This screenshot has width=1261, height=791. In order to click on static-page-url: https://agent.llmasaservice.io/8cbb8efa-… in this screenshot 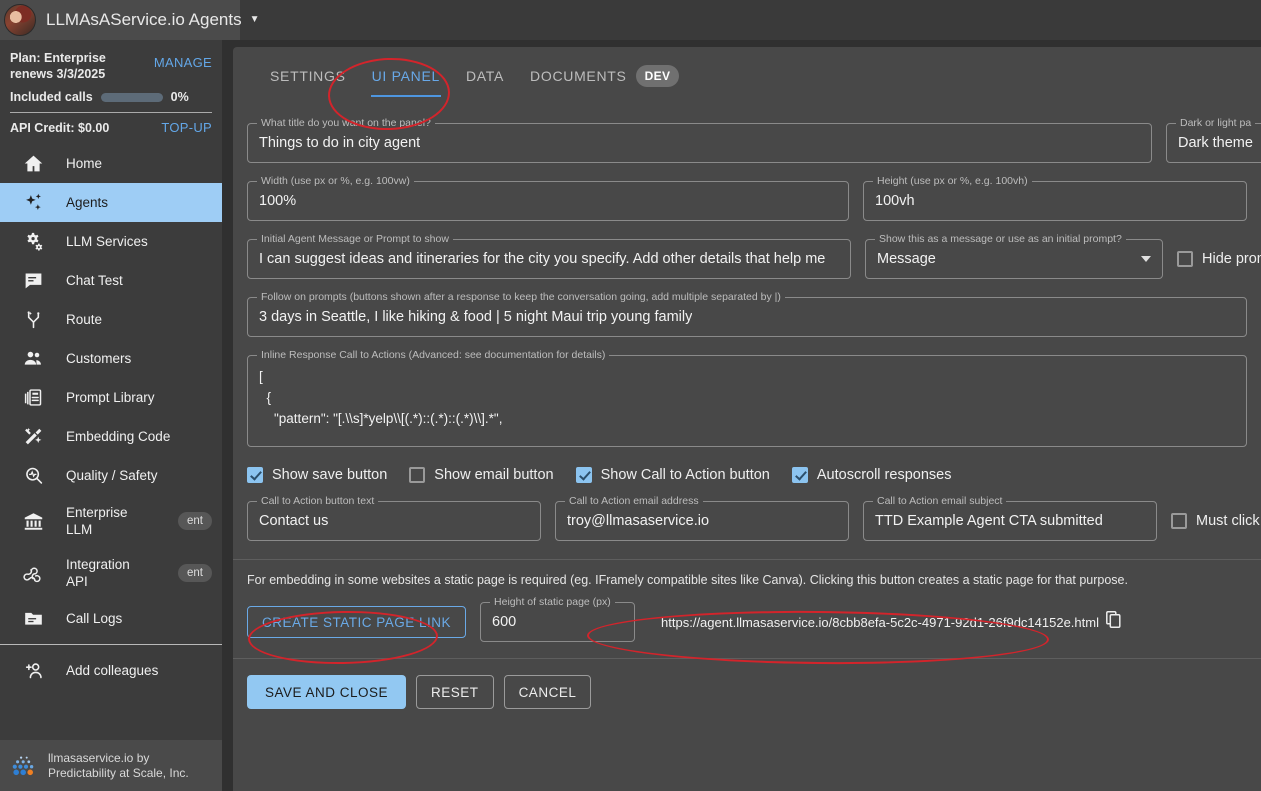, I will do `click(880, 622)`.